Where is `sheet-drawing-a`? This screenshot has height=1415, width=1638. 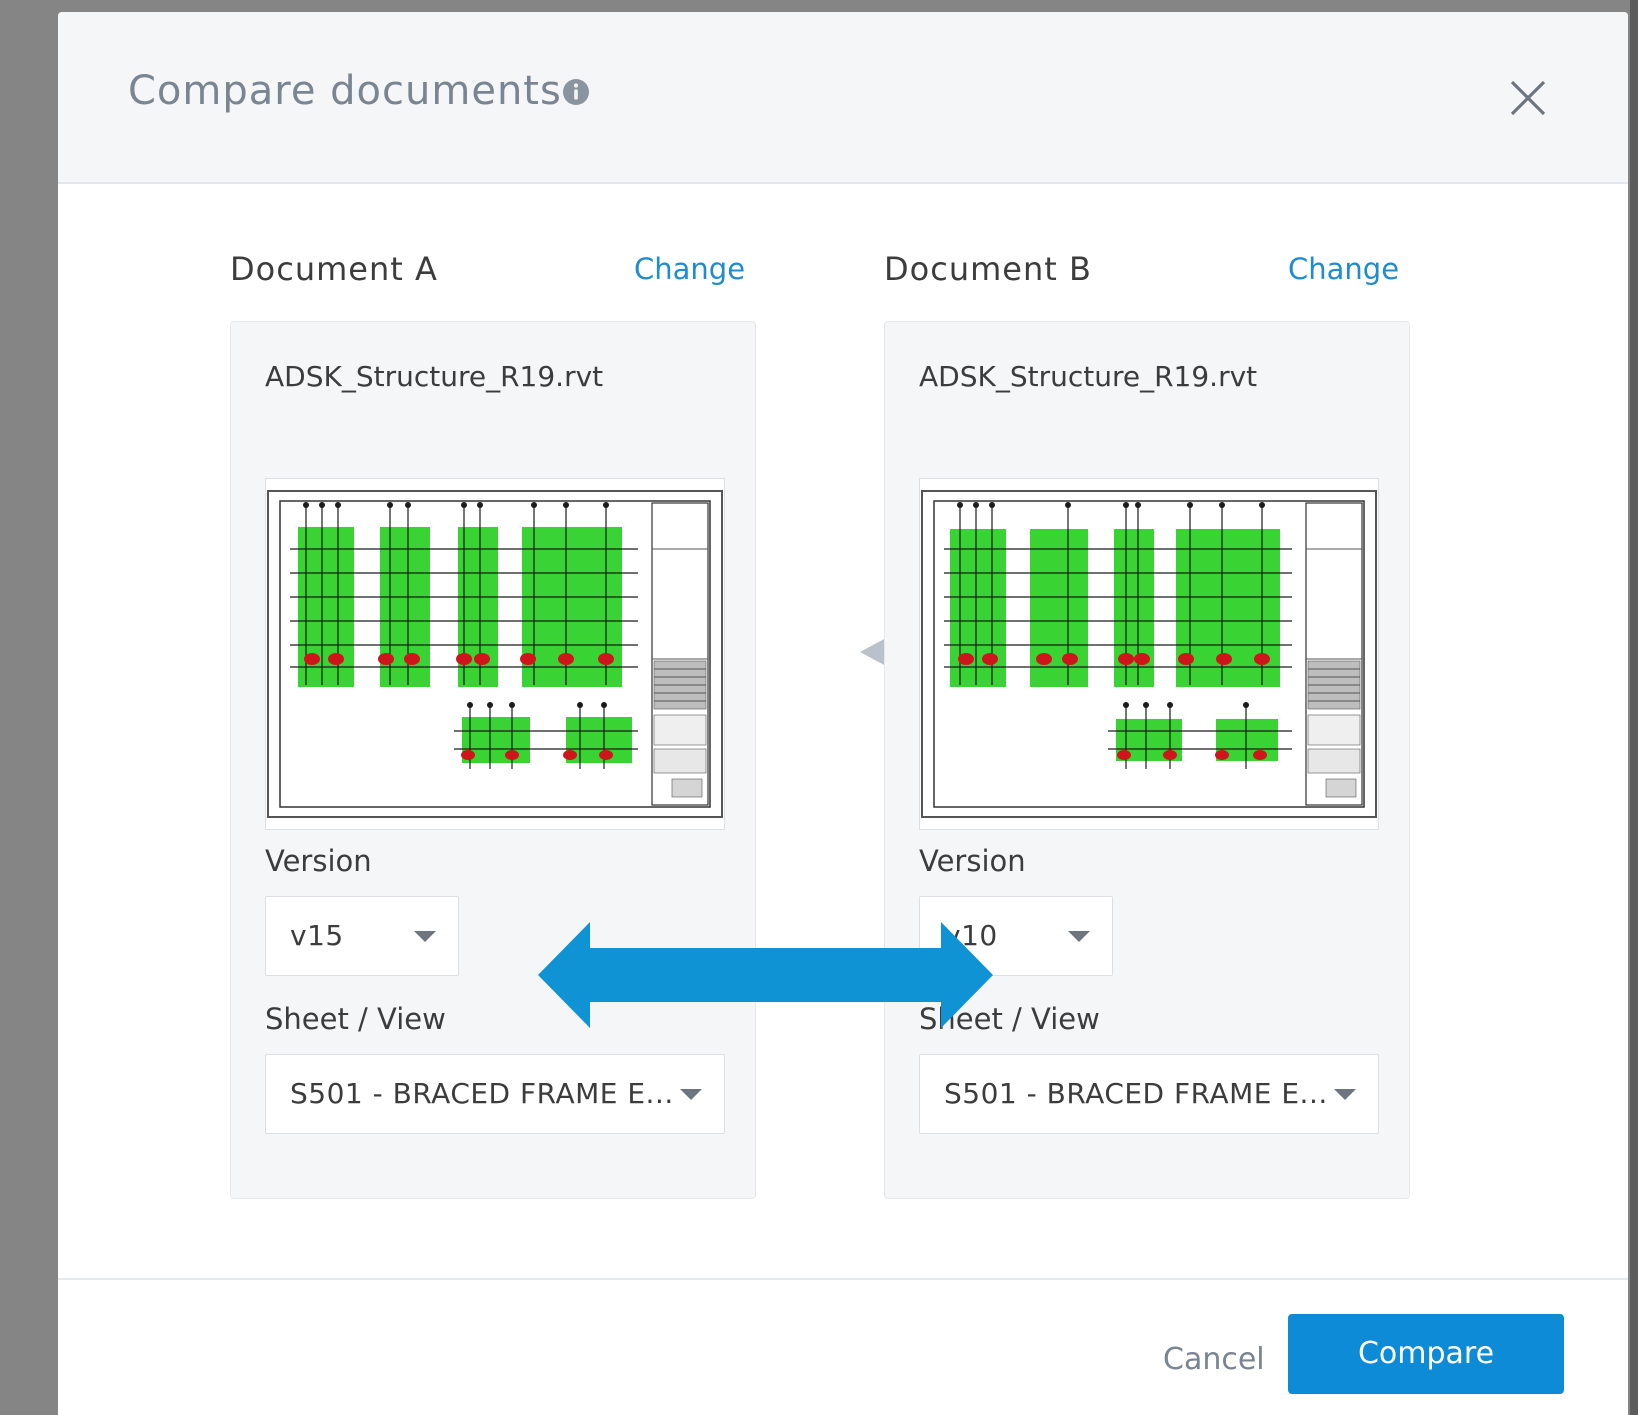 sheet-drawing-a is located at coordinates (495, 654).